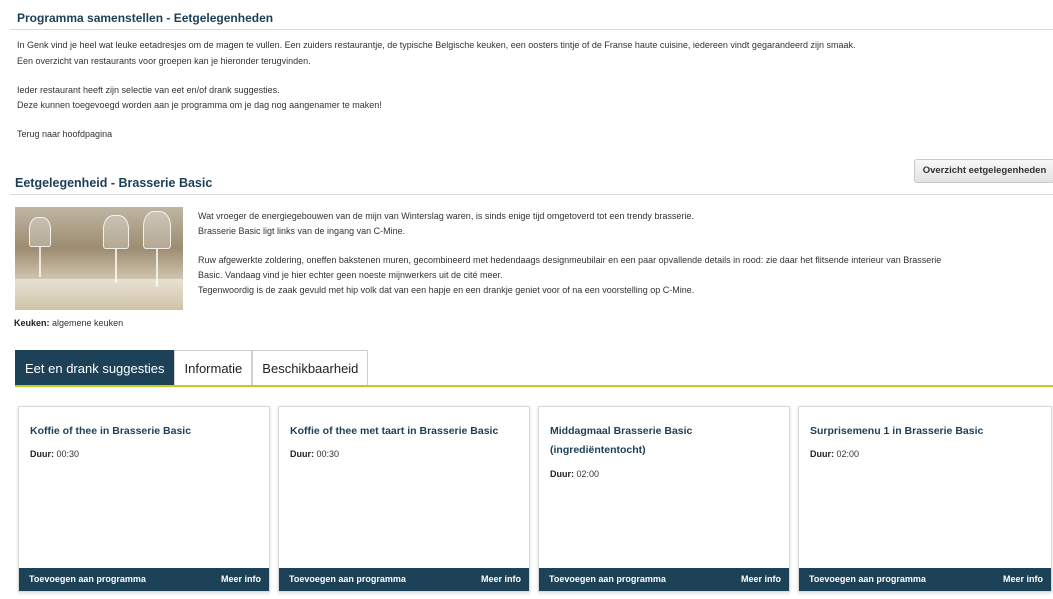 The height and width of the screenshot is (599, 1053). Describe the element at coordinates (897, 431) in the screenshot. I see `card-title: Surprisemenu 1 in Brasserie Basic` at that location.